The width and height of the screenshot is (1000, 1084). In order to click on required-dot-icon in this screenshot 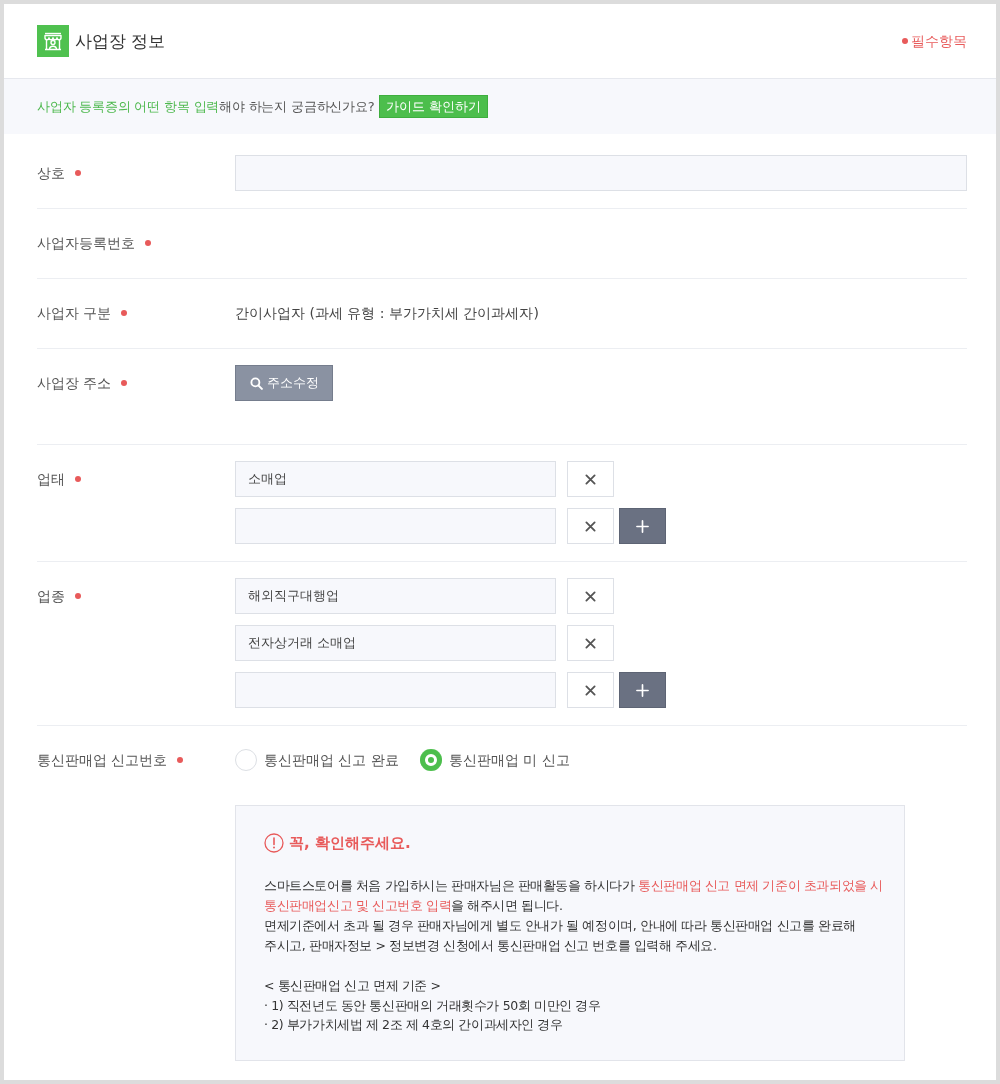, I will do `click(905, 41)`.